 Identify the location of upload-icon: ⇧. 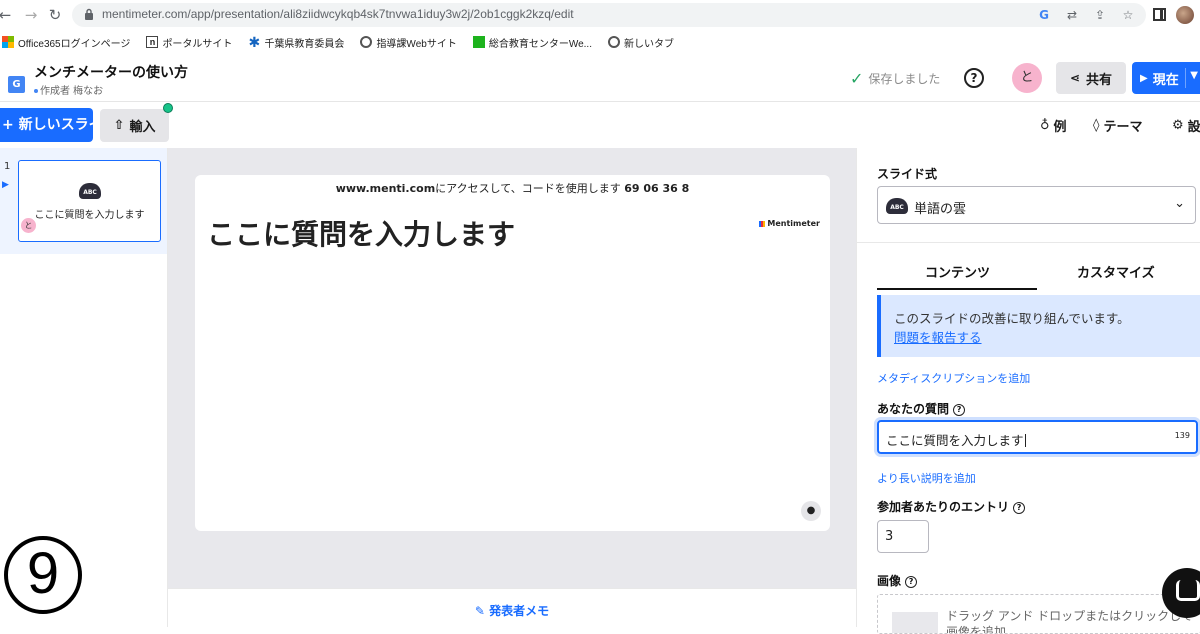
(119, 125).